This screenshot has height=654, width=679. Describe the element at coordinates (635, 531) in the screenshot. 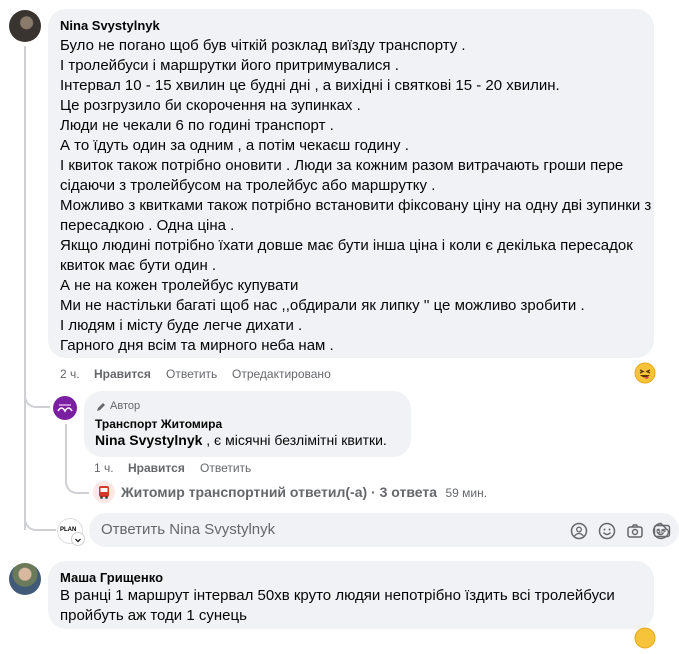

I see `camera-icon` at that location.